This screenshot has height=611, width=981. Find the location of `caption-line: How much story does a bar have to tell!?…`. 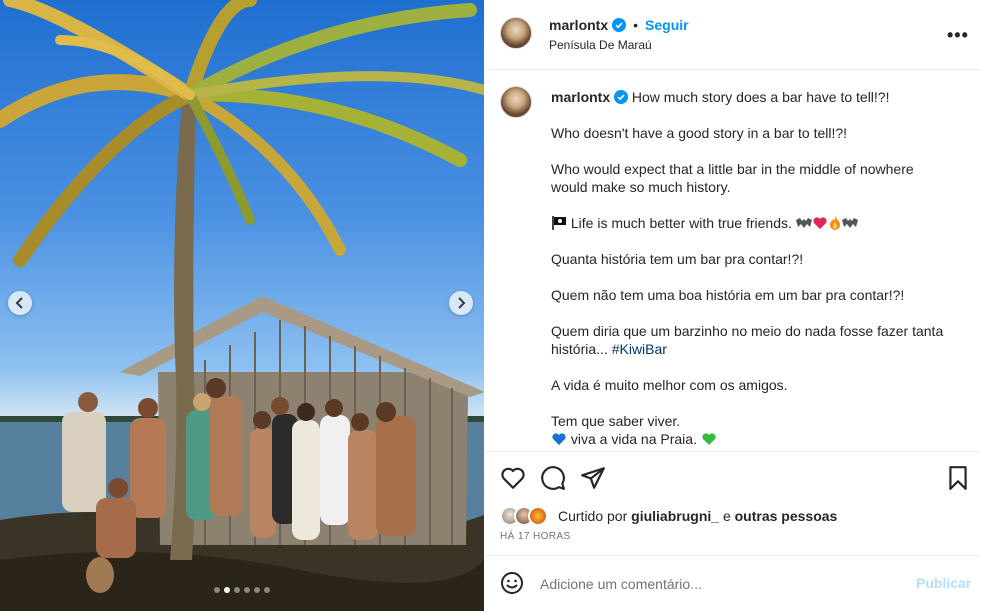

caption-line: How much story does a bar have to tell!?… is located at coordinates (760, 97).